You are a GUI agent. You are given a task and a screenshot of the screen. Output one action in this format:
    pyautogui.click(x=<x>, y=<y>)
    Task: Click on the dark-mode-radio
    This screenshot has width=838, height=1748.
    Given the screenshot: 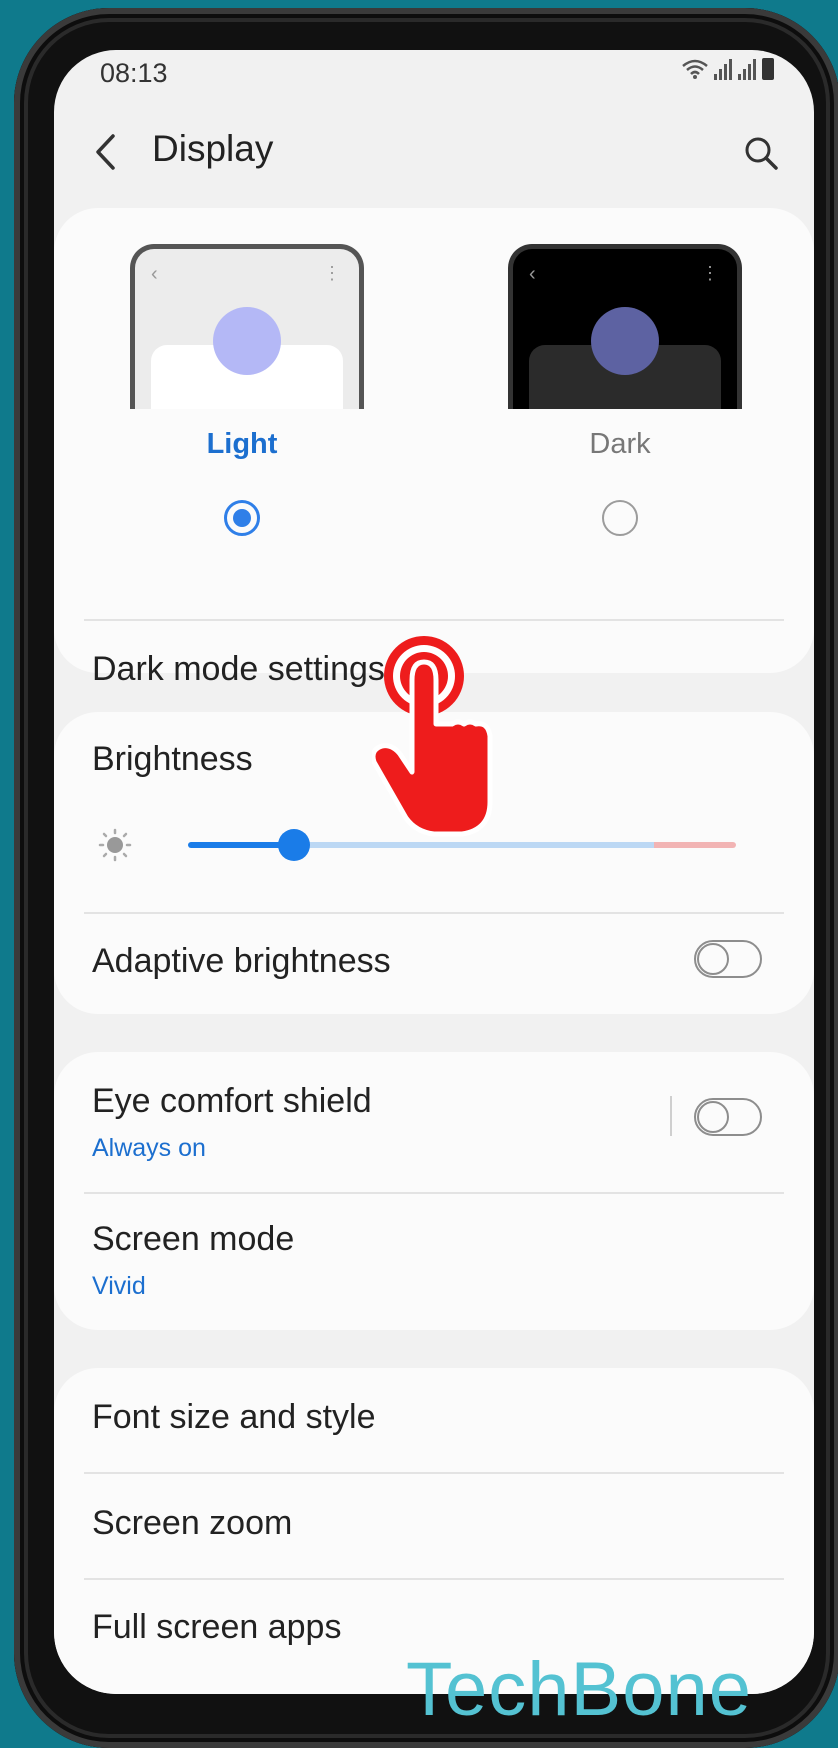 What is the action you would take?
    pyautogui.click(x=620, y=518)
    